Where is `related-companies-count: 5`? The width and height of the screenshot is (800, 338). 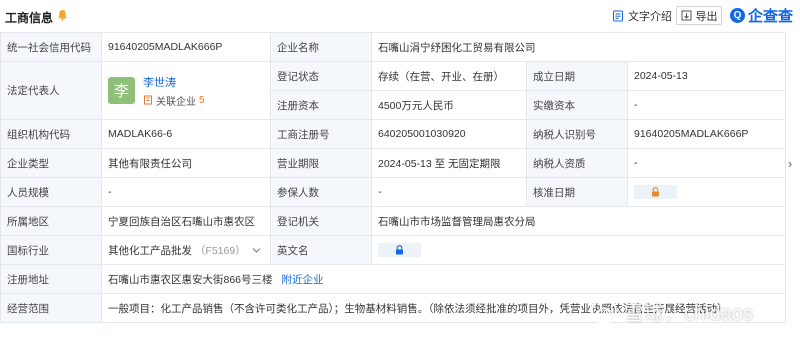
related-companies-count: 5 is located at coordinates (202, 100).